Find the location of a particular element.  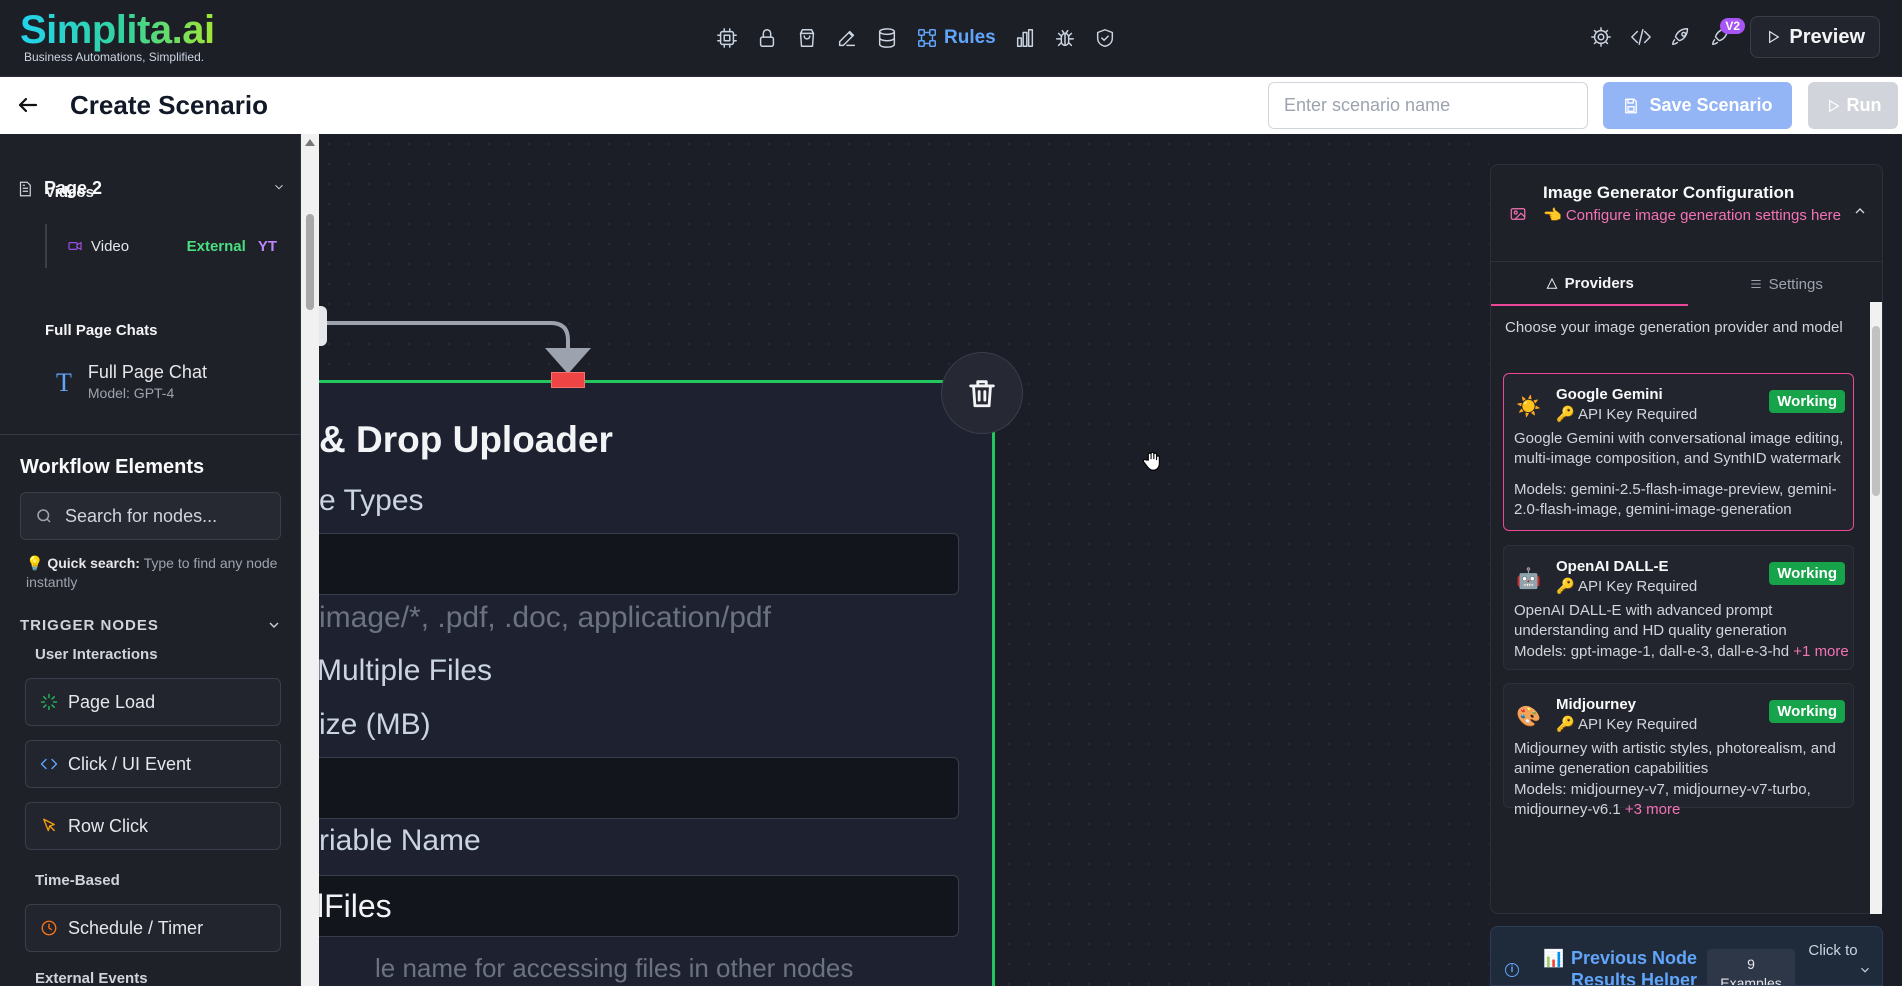

tab-rules: Rules is located at coordinates (956, 38).